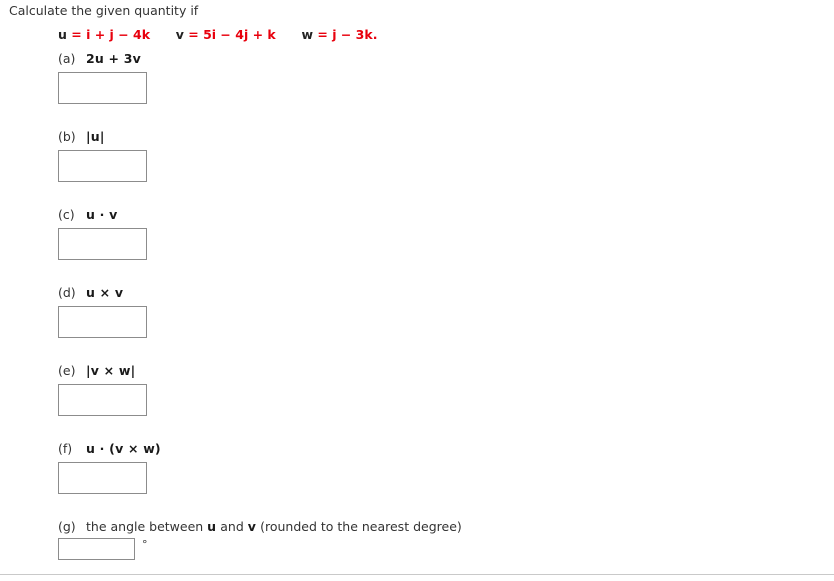  Describe the element at coordinates (232, 34) in the screenshot. I see `vector-v-definition: = 5i − 4j + k` at that location.